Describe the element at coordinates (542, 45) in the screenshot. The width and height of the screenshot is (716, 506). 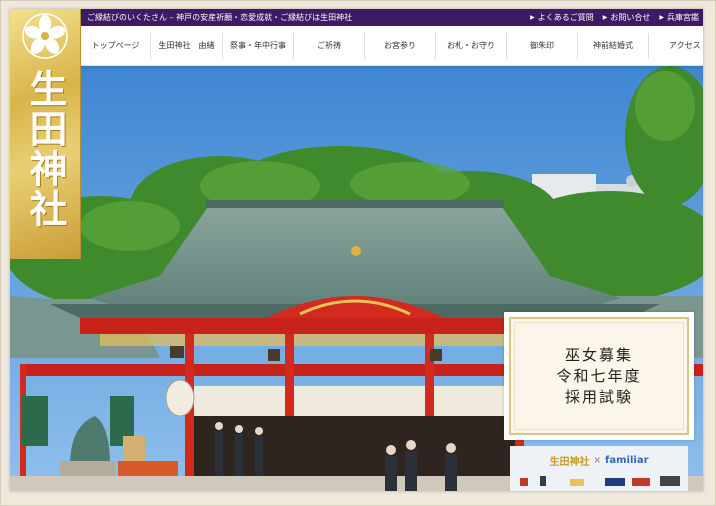
I see `nav-item-goshuin: 御朱印` at that location.